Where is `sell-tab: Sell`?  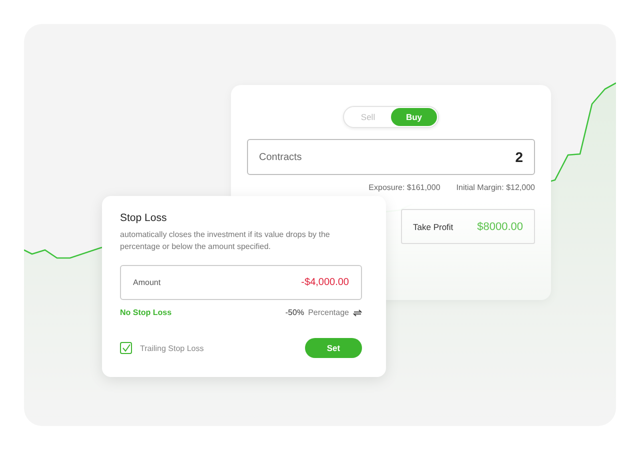
sell-tab: Sell is located at coordinates (368, 117).